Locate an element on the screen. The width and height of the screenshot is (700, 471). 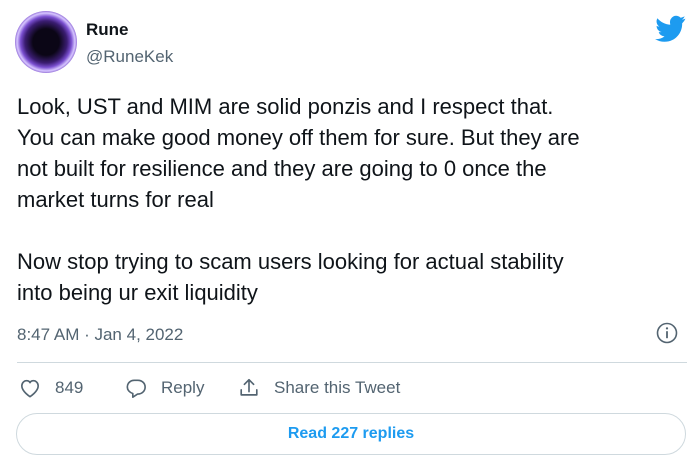
reply-button: Reply is located at coordinates (164, 388).